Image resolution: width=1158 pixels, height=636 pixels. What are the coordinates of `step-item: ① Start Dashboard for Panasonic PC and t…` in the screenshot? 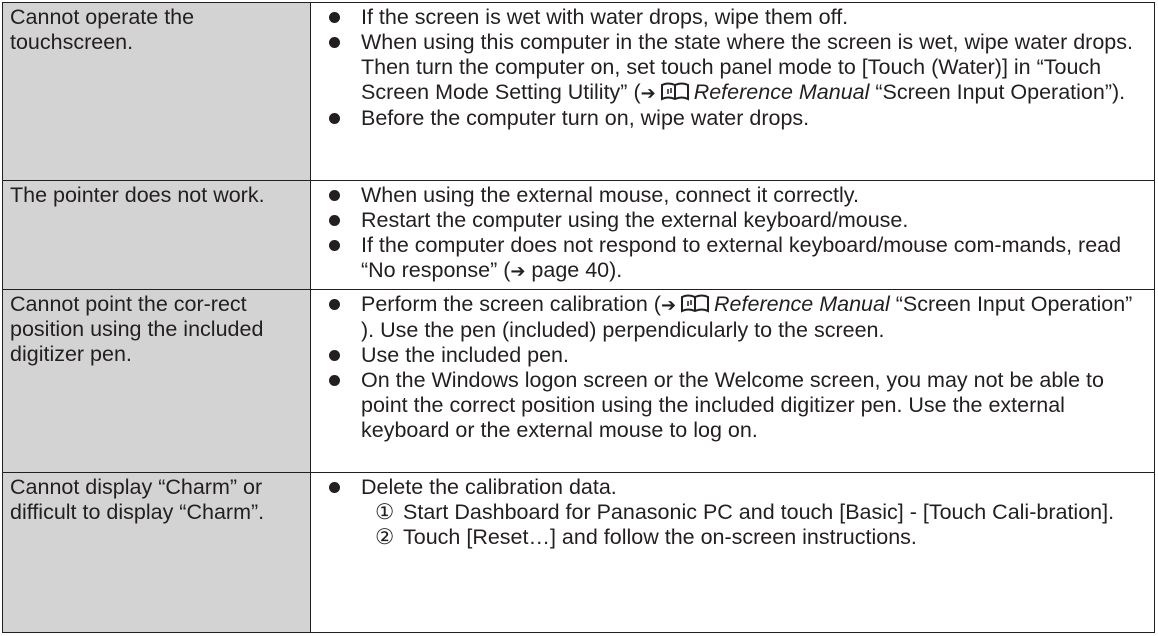 It's located at (760, 512).